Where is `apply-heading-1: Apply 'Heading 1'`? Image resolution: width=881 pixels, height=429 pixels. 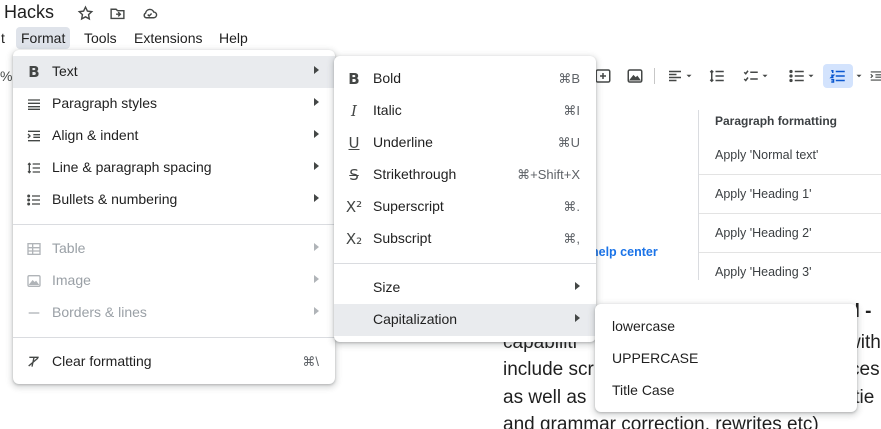 apply-heading-1: Apply 'Heading 1' is located at coordinates (790, 194).